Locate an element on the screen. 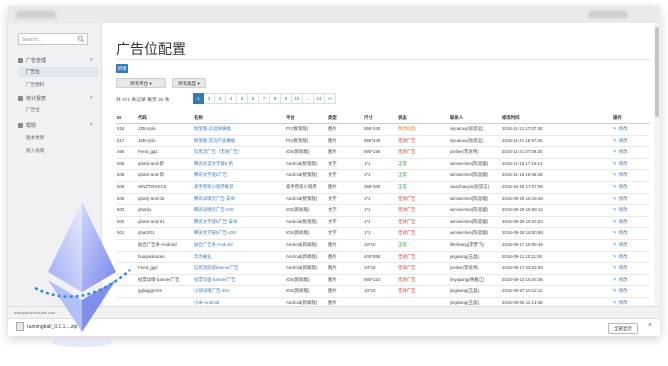 The image size is (668, 366). sidebar-item-integration-guide: 接入指南 is located at coordinates (35, 151).